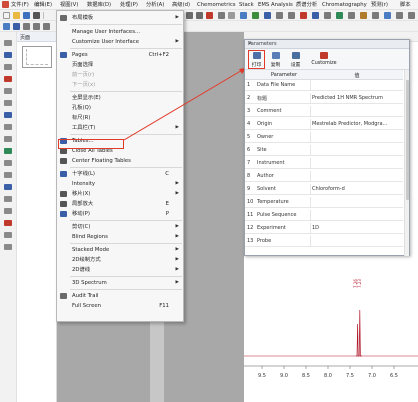 The image size is (418, 402). Describe the element at coordinates (120, 42) in the screenshot. I see `menu-item: Customize User Interface ▶` at that location.